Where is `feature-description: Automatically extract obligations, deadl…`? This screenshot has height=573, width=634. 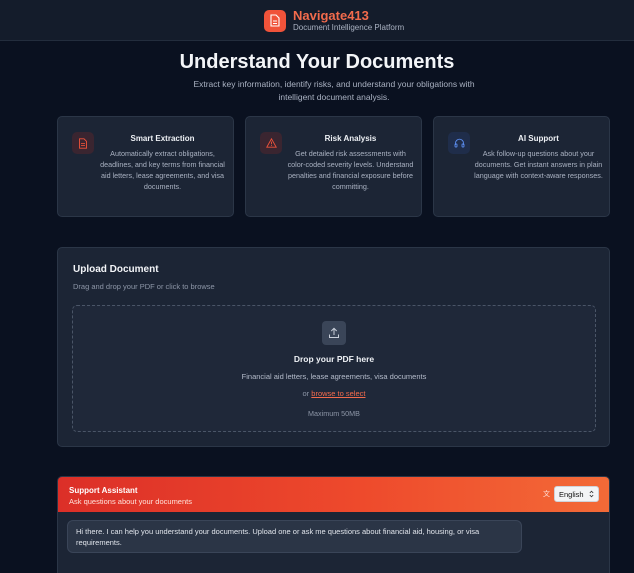
feature-description: Automatically extract obligations, deadl… is located at coordinates (162, 170).